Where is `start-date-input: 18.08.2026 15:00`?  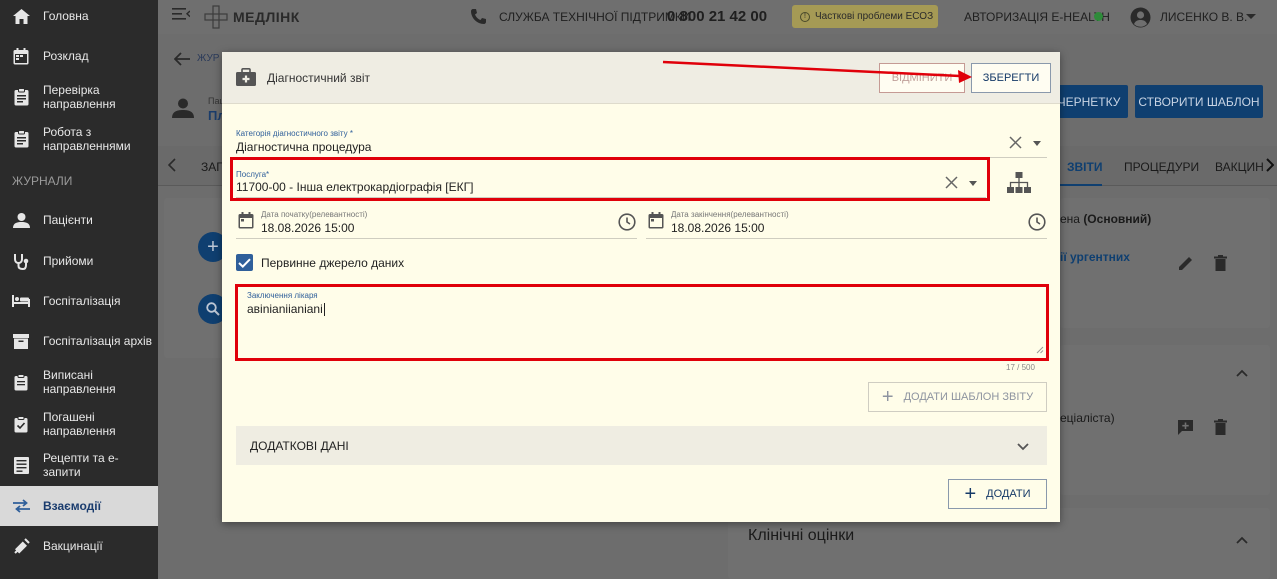
start-date-input: 18.08.2026 15:00 is located at coordinates (307, 228).